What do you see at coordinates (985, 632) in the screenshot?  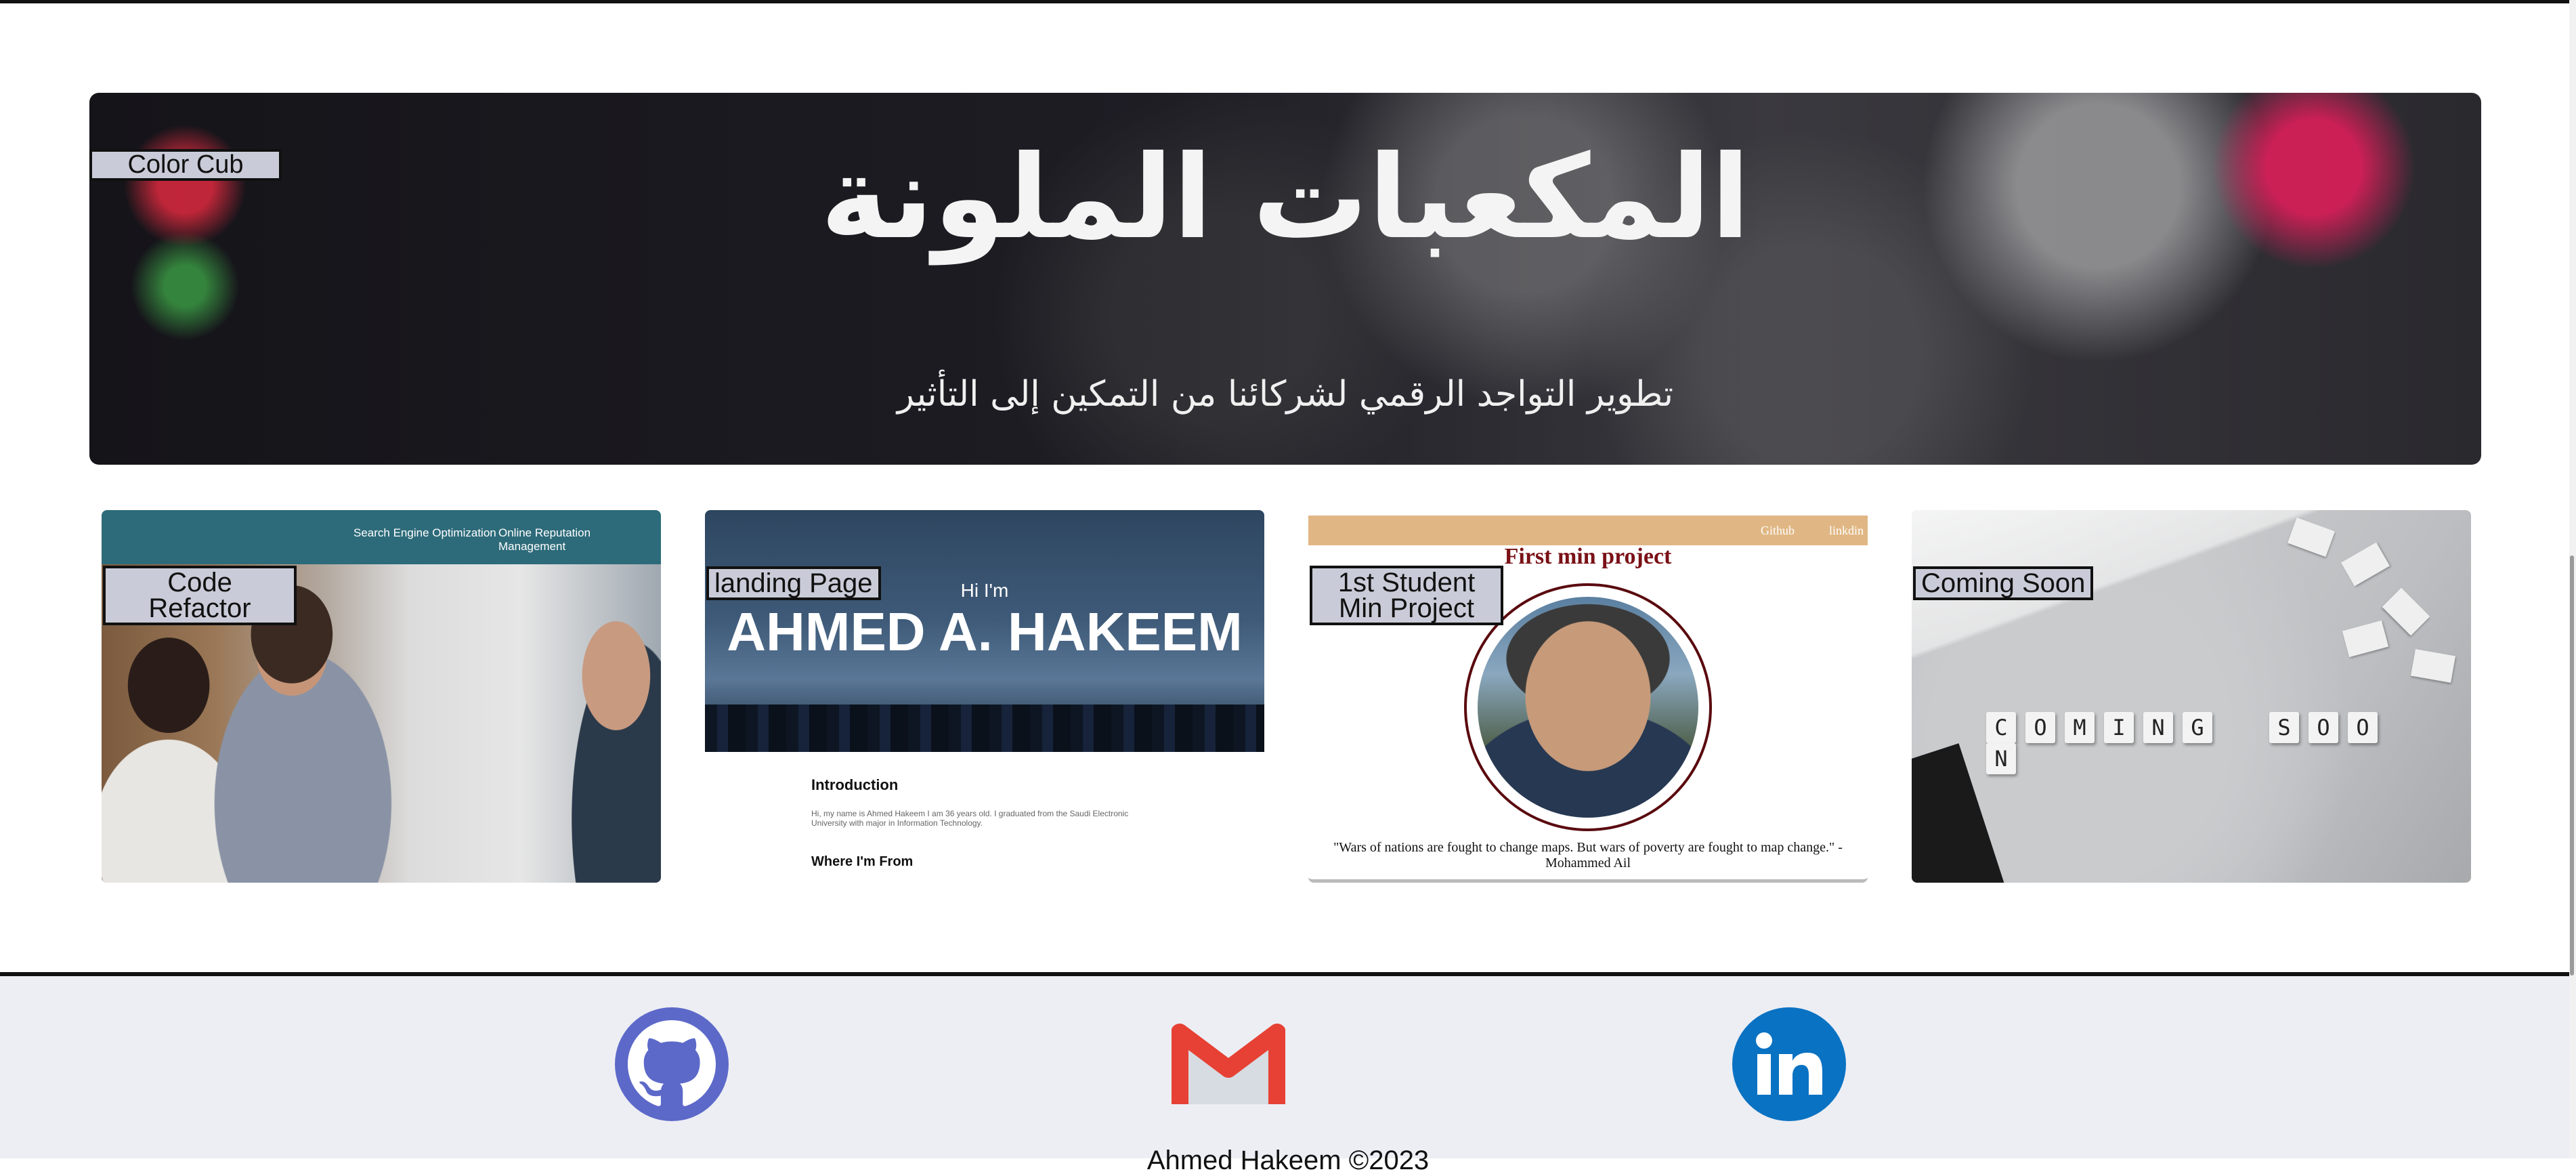 I see `hero-name: AHMED A. HAKEEM` at bounding box center [985, 632].